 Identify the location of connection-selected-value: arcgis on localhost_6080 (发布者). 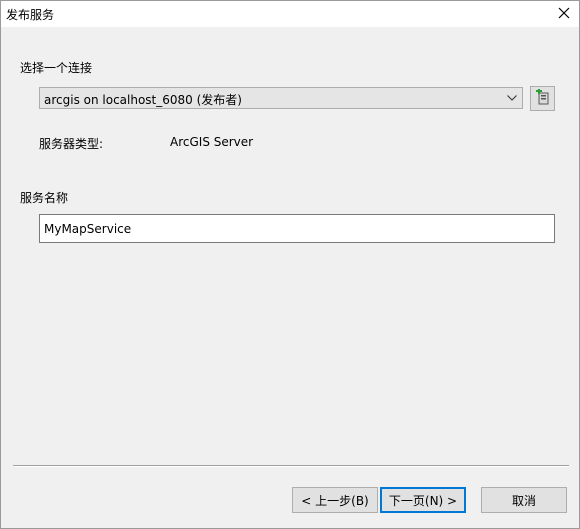
(143, 100).